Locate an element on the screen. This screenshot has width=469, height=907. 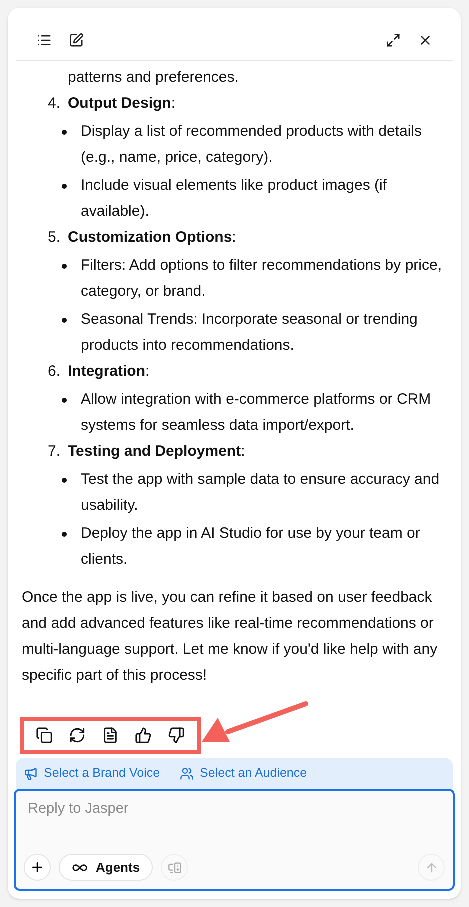
list-number: 7. is located at coordinates (55, 452).